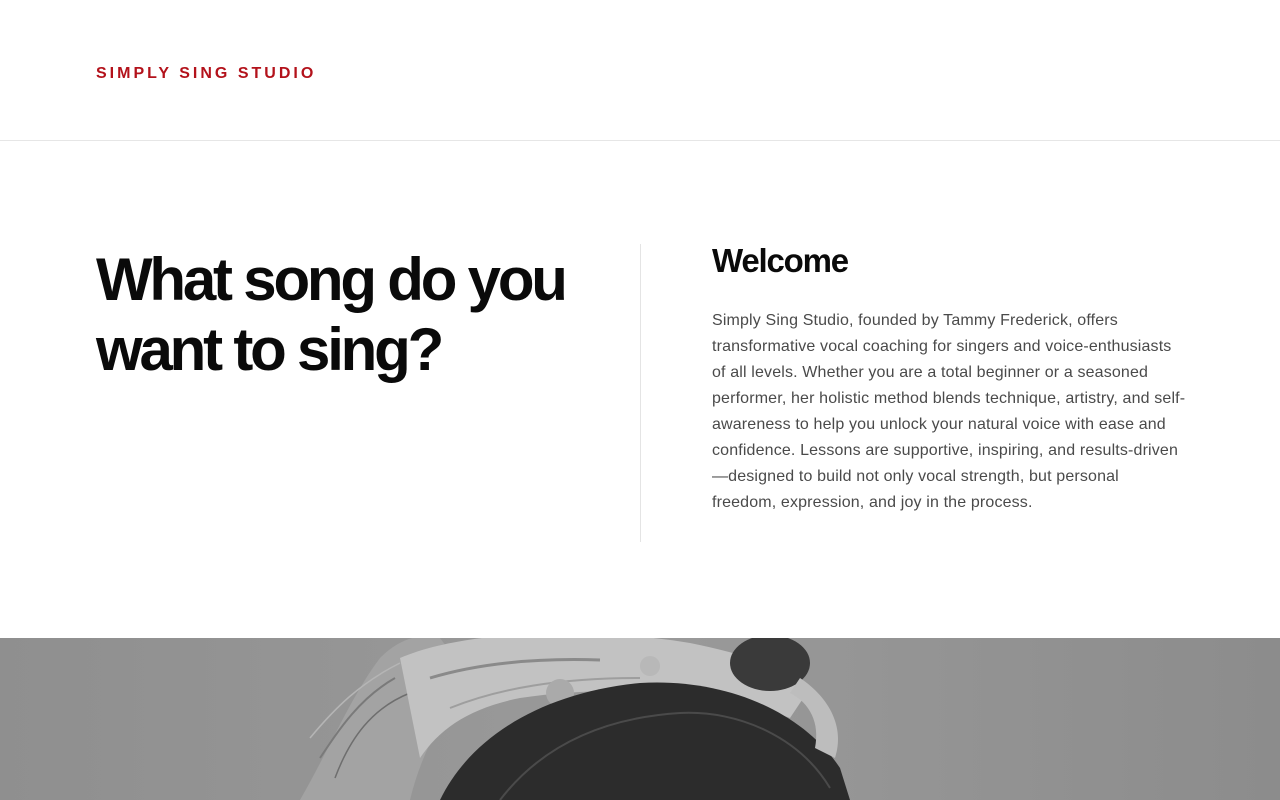 The width and height of the screenshot is (1280, 800). I want to click on vertical-divider, so click(640, 393).